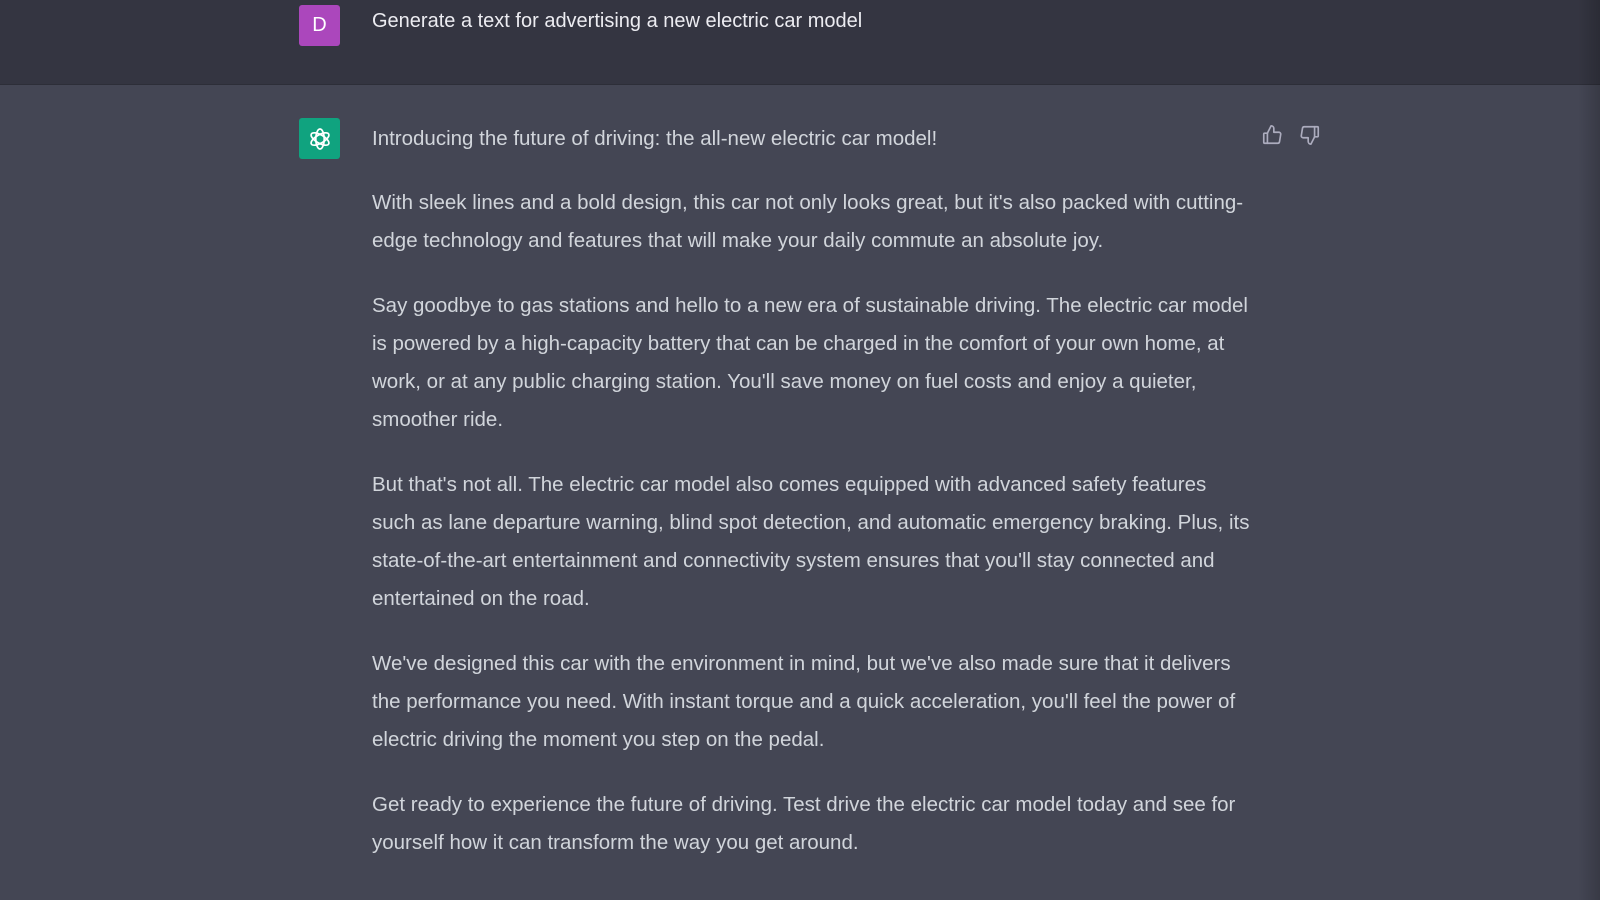 The height and width of the screenshot is (900, 1600). What do you see at coordinates (1589, 450) in the screenshot?
I see `window-edge-shadow` at bounding box center [1589, 450].